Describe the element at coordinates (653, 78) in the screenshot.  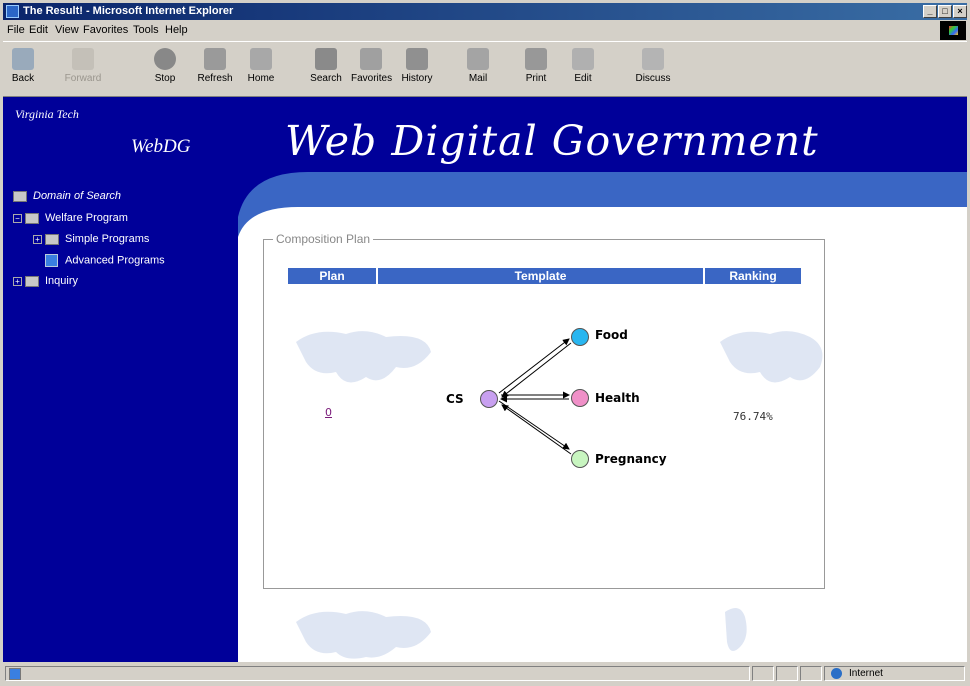
I see `discuss-label: Discuss` at that location.